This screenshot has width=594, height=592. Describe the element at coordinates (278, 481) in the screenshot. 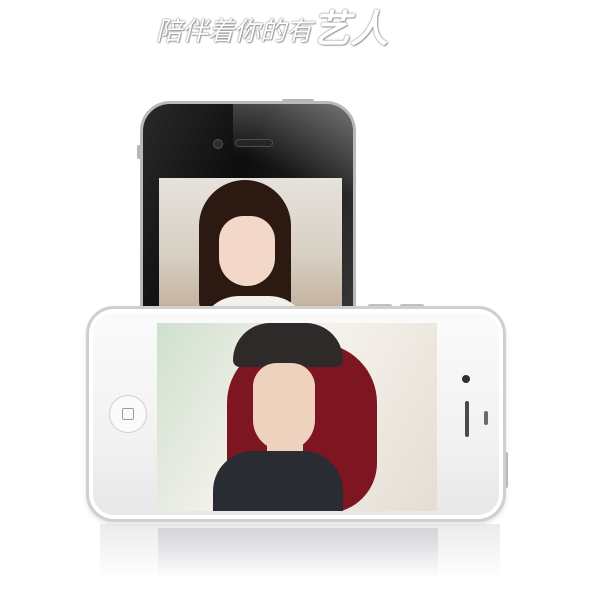

I see `photo-body` at that location.